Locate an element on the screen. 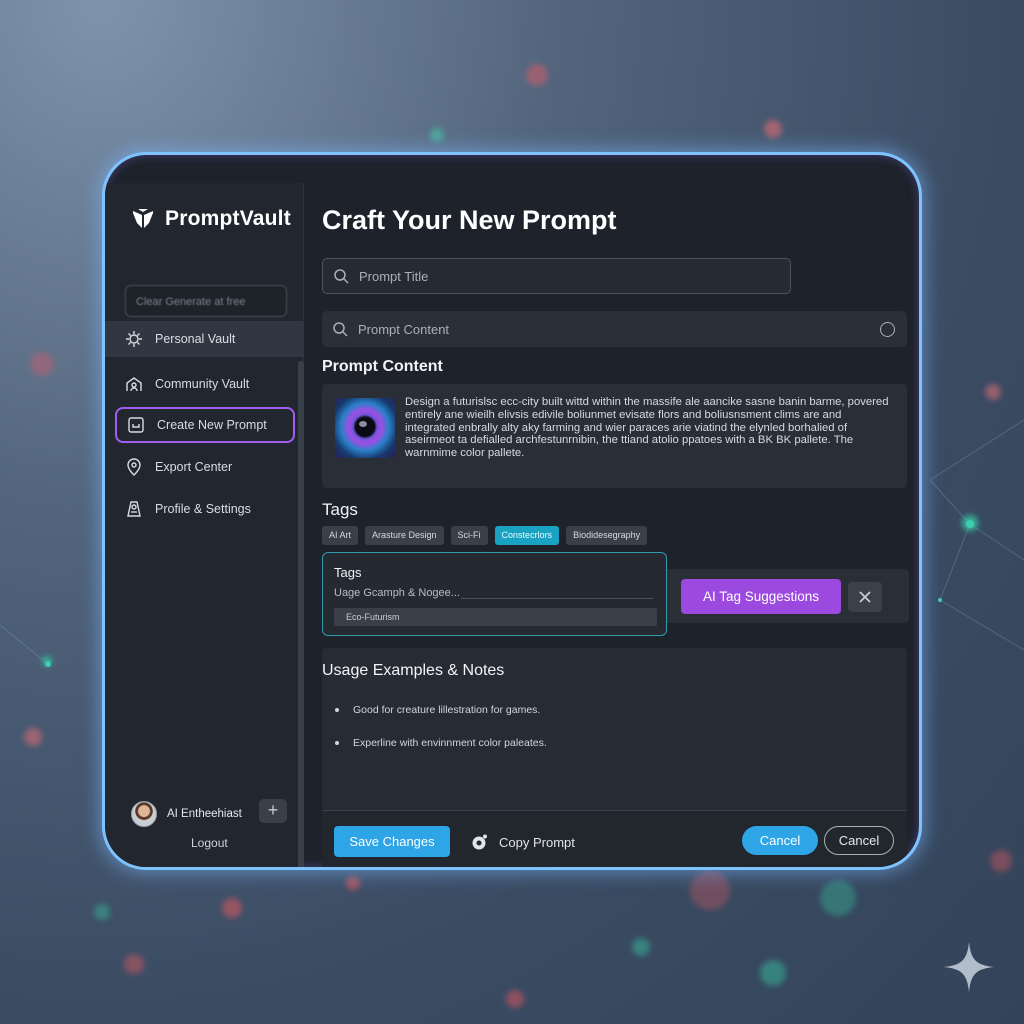 Image resolution: width=1024 pixels, height=1024 pixels. tag-chip-active: Constecrlors is located at coordinates (527, 535).